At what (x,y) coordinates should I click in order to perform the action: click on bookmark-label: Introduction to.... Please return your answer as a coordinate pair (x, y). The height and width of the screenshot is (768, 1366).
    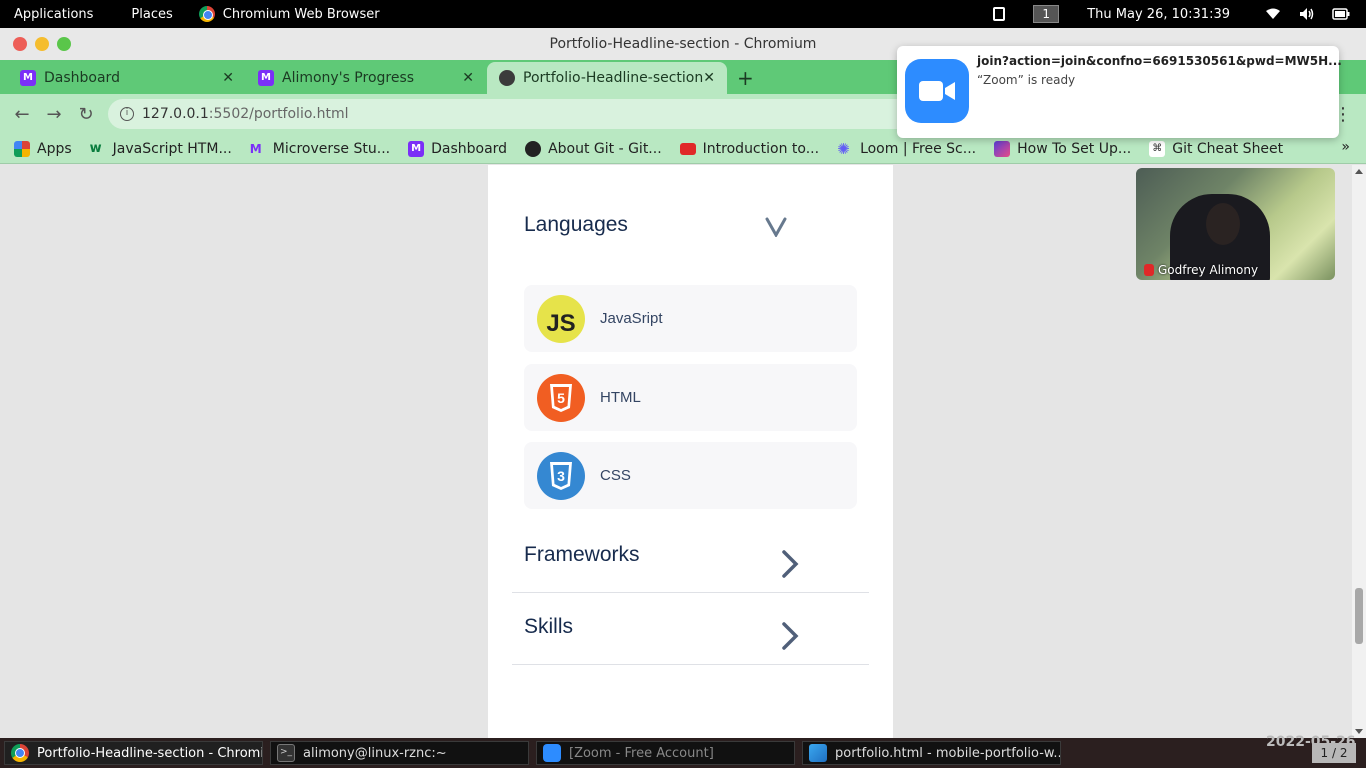
    Looking at the image, I should click on (761, 148).